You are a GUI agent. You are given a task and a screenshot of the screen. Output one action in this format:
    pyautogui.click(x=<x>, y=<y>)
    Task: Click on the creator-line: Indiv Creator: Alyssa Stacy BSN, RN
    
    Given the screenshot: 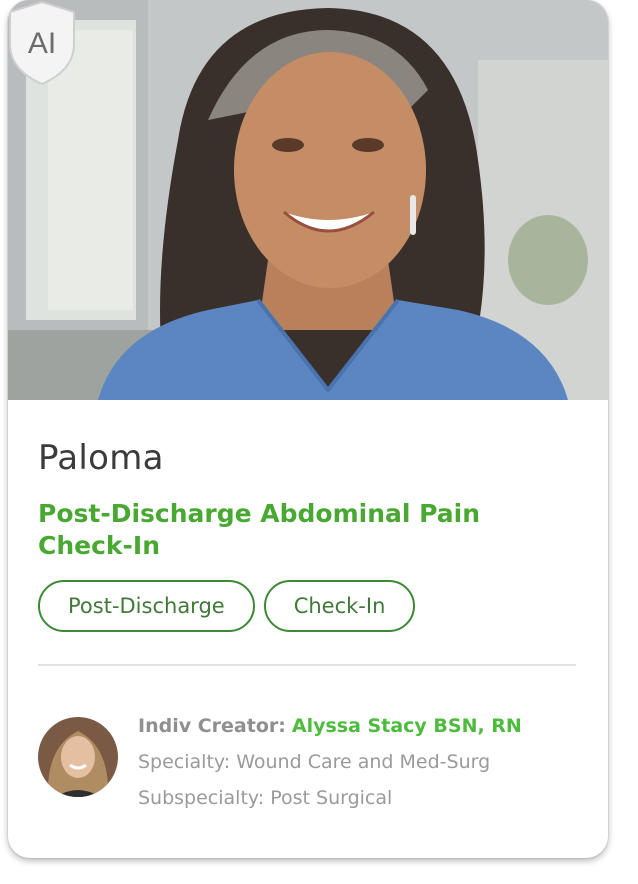 What is the action you would take?
    pyautogui.click(x=330, y=726)
    